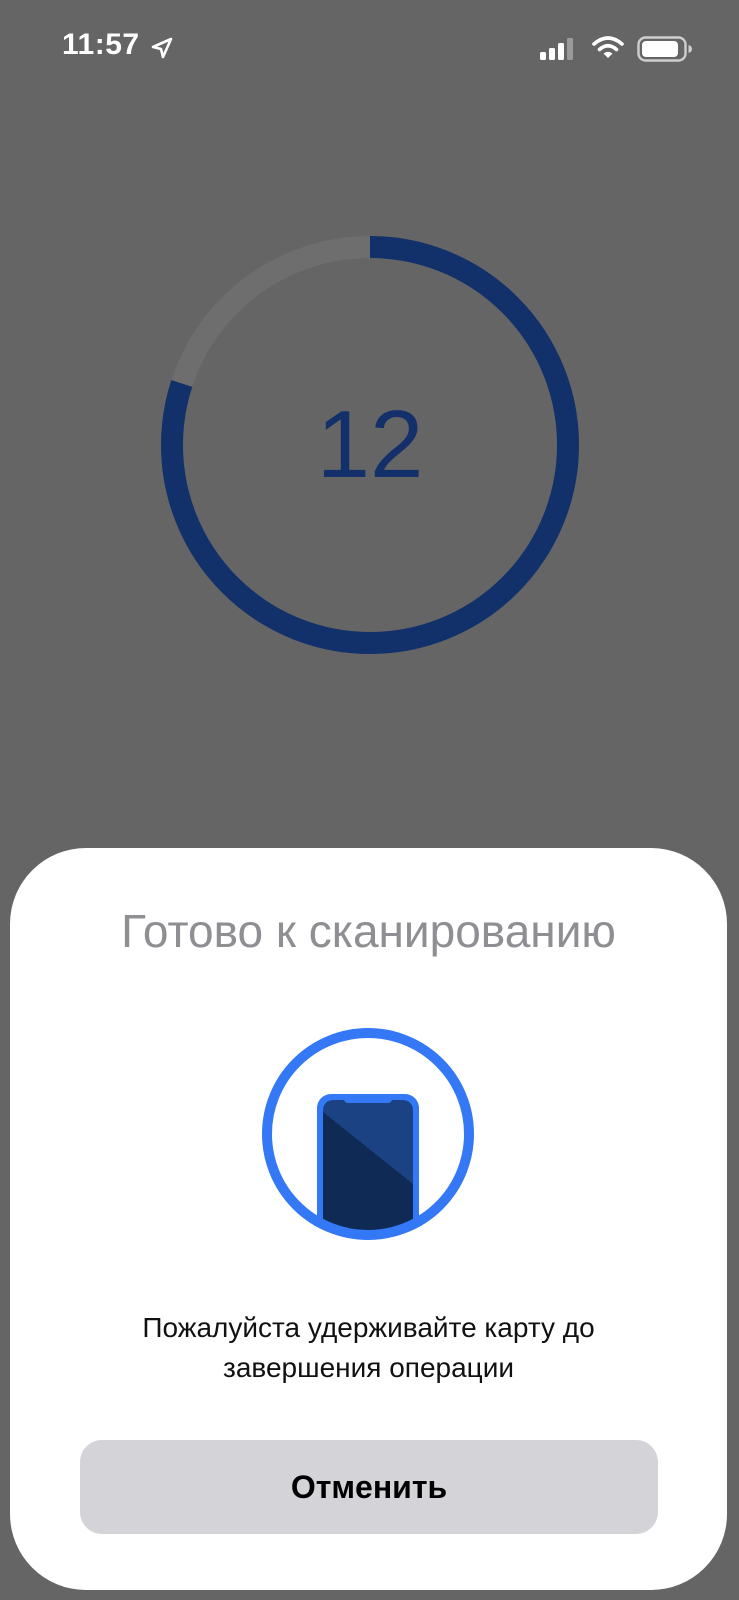 The width and height of the screenshot is (739, 1600). Describe the element at coordinates (370, 444) in the screenshot. I see `countdown-value: 12` at that location.